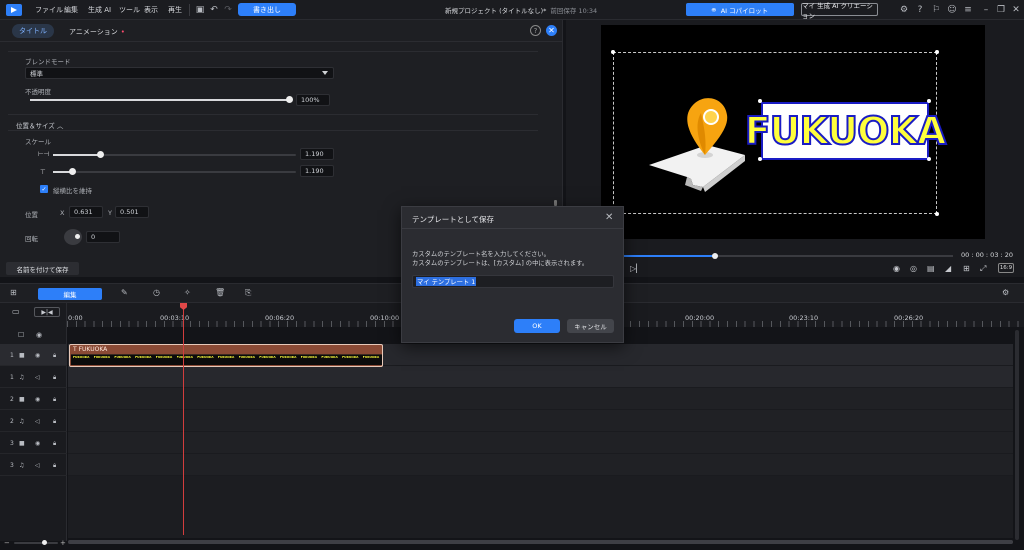 This screenshot has width=1024, height=550. What do you see at coordinates (1005, 292) in the screenshot?
I see `settings-icon: ⚙` at bounding box center [1005, 292].